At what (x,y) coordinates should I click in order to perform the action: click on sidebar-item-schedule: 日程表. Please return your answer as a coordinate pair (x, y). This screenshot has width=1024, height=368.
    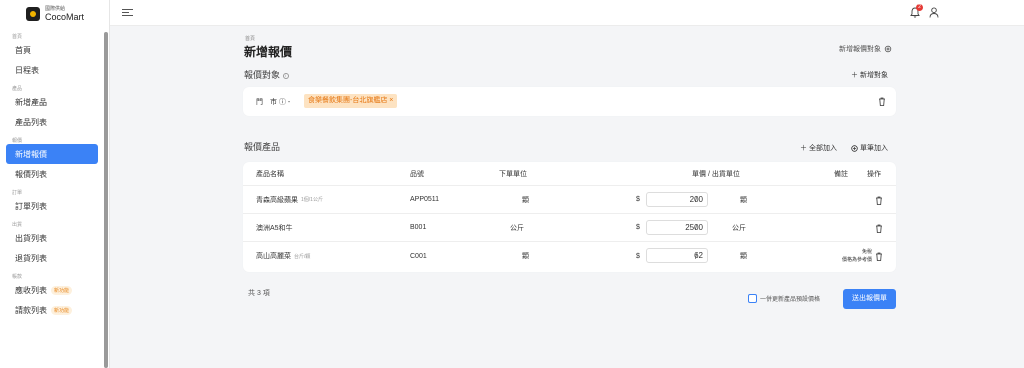
    Looking at the image, I should click on (52, 70).